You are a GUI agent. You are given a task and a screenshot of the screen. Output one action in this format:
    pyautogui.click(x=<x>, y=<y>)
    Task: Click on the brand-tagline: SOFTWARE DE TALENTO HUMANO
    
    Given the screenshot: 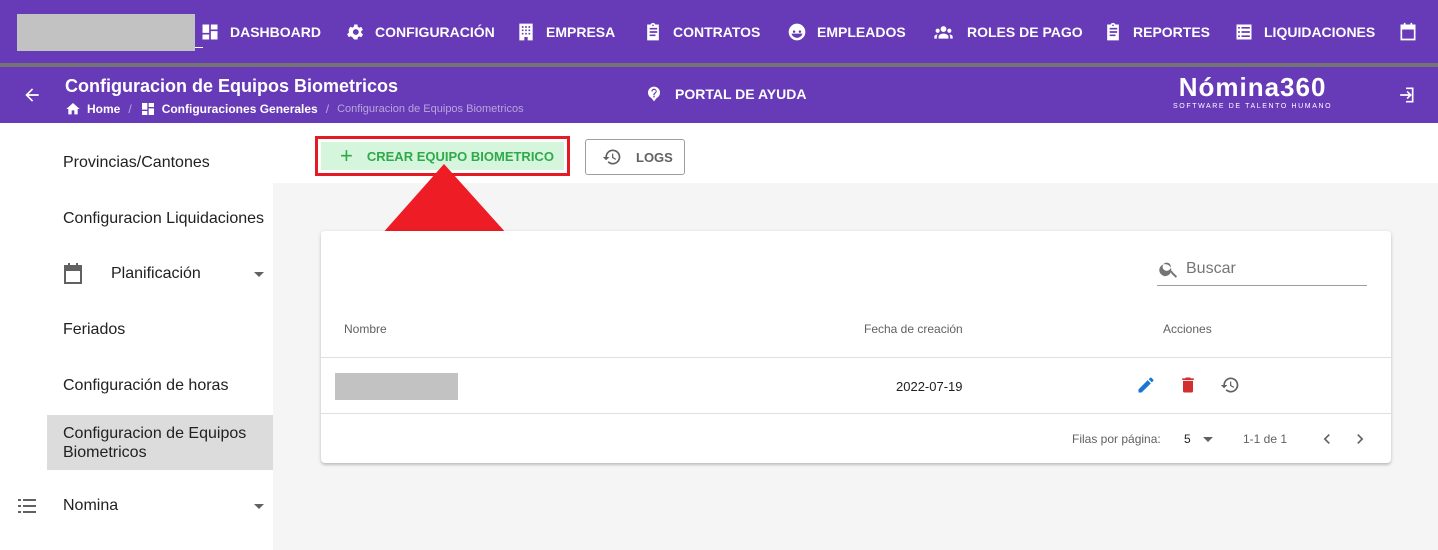 What is the action you would take?
    pyautogui.click(x=1253, y=106)
    